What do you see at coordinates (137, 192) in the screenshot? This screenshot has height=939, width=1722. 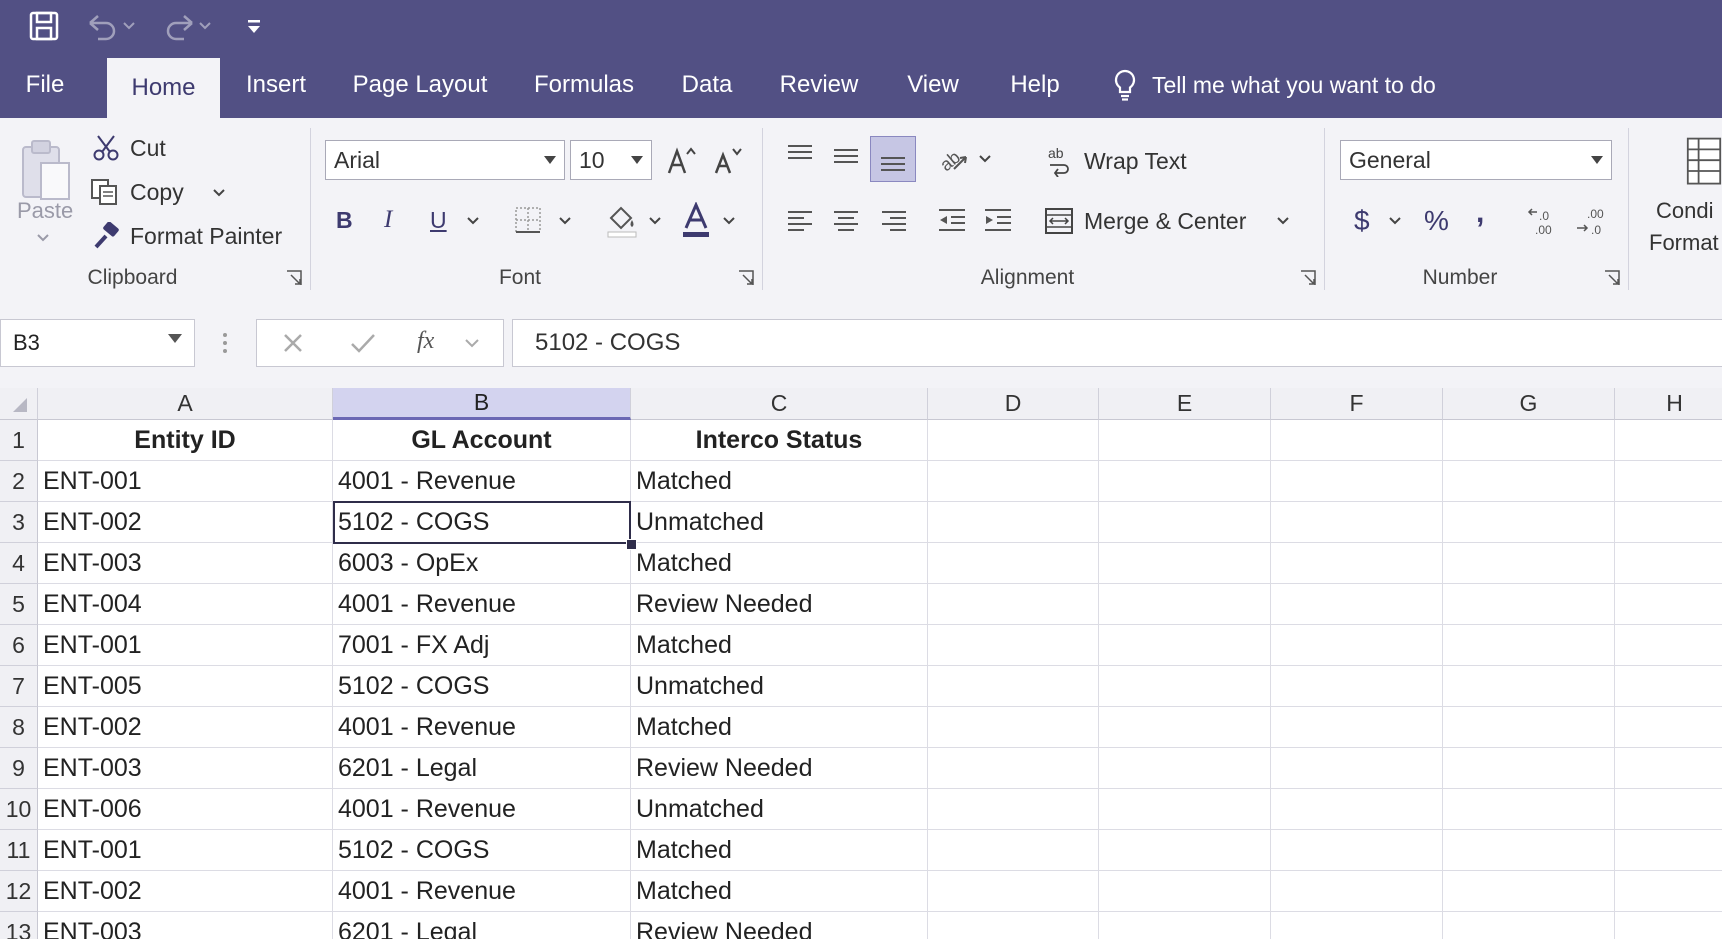 I see `copy-button: Copy` at bounding box center [137, 192].